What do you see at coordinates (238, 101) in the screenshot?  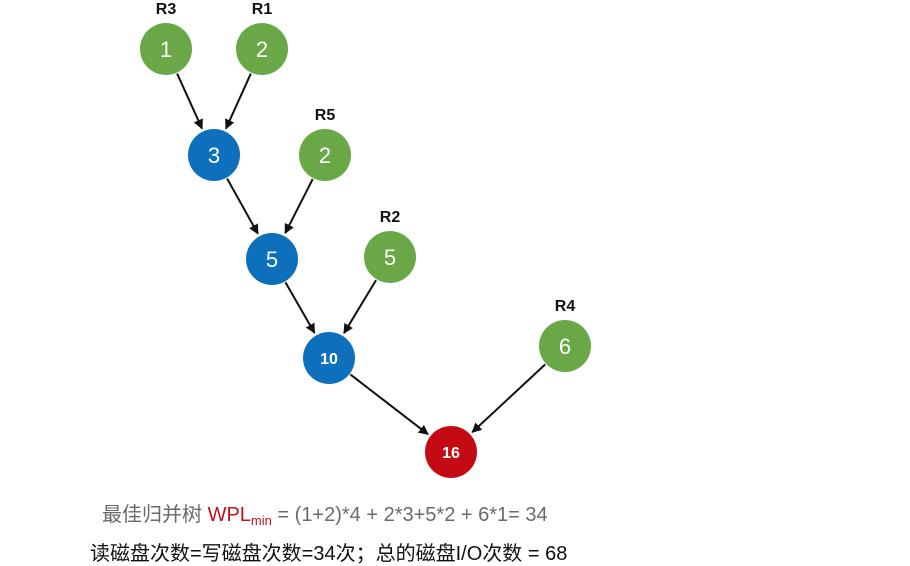 I see `edge-arrow-n2-to-n3` at bounding box center [238, 101].